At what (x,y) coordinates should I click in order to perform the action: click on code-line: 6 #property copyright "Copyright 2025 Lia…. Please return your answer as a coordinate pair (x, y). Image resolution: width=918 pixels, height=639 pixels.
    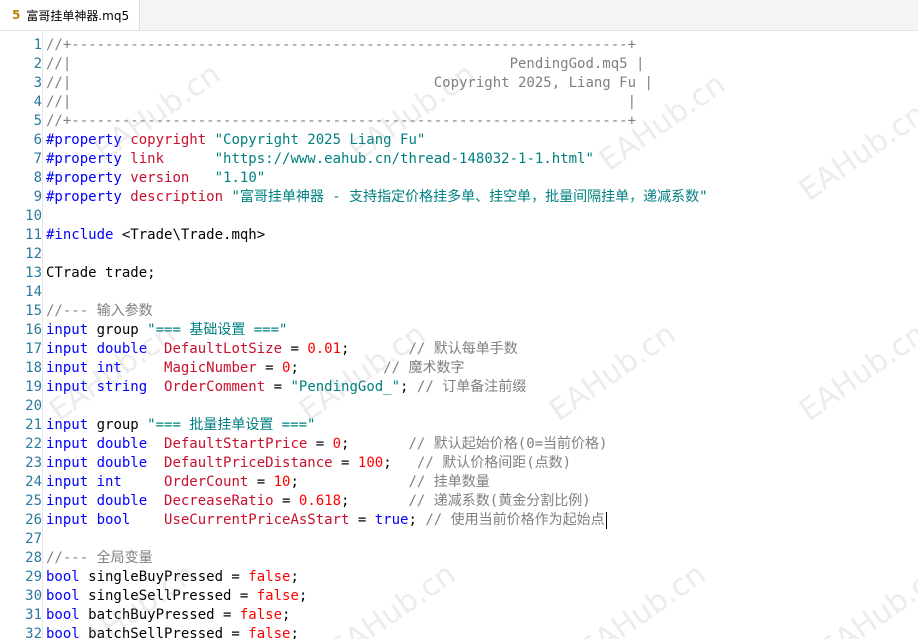
    Looking at the image, I should click on (459, 140).